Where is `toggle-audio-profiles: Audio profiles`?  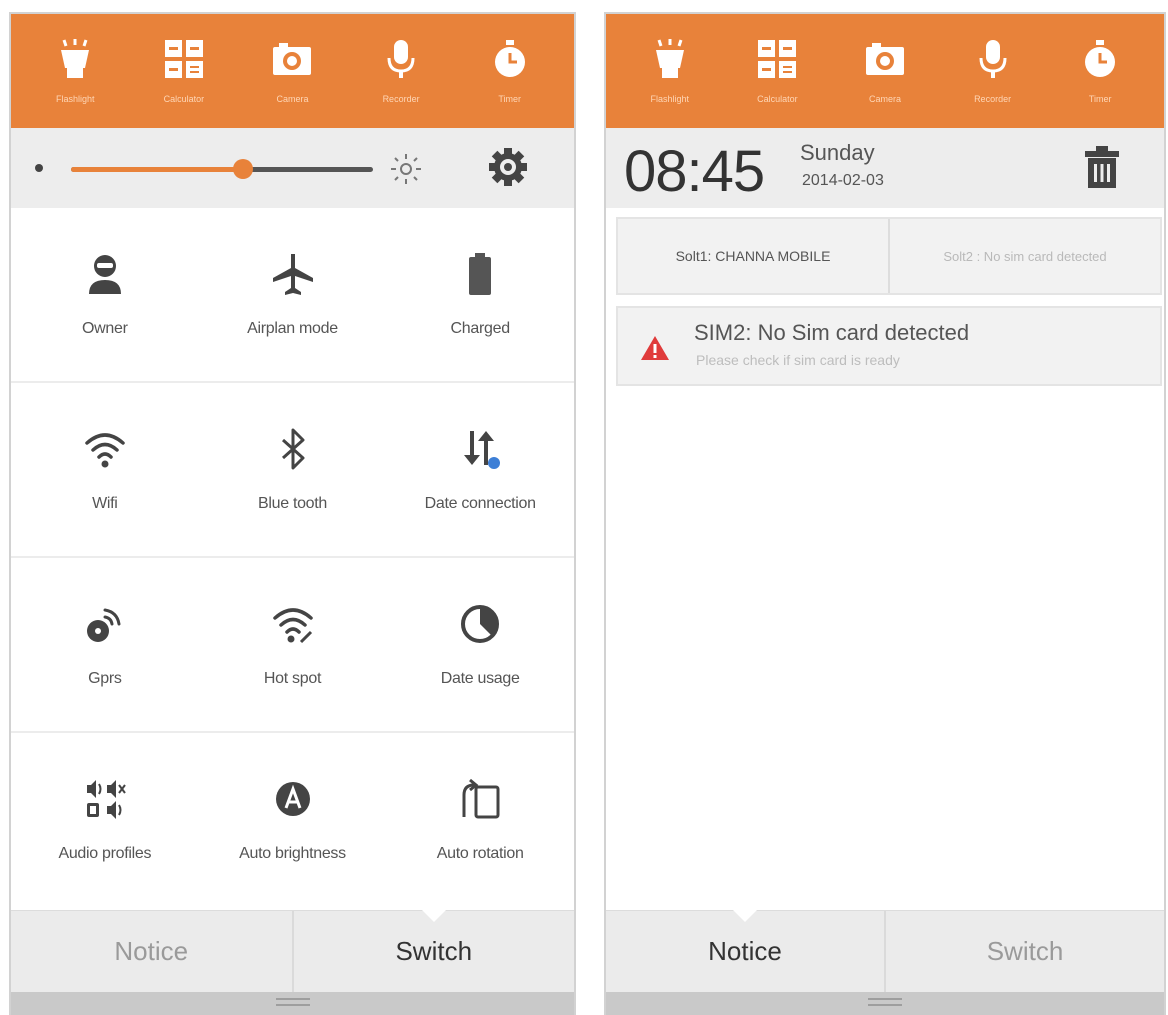 toggle-audio-profiles: Audio profiles is located at coordinates (105, 820).